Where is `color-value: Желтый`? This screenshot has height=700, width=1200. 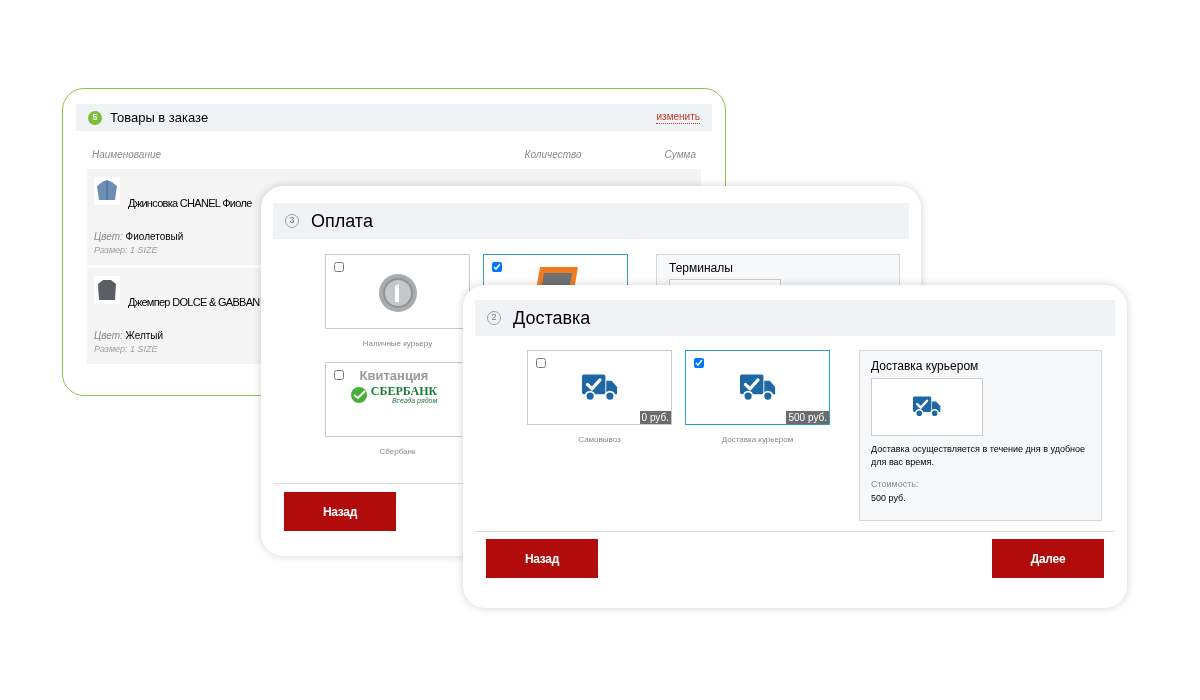
color-value: Желтый is located at coordinates (144, 335).